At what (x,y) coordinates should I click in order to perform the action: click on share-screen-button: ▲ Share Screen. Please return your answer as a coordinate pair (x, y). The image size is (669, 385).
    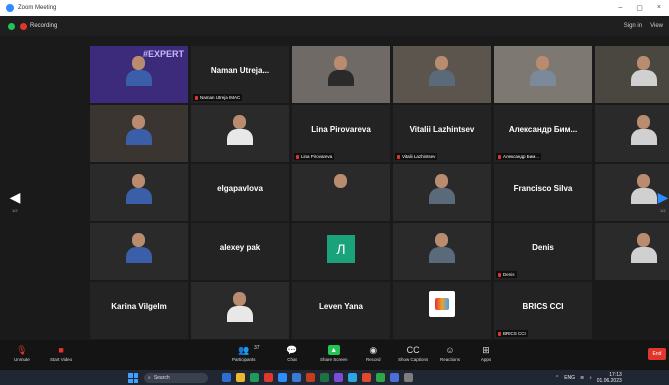
    Looking at the image, I should click on (334, 353).